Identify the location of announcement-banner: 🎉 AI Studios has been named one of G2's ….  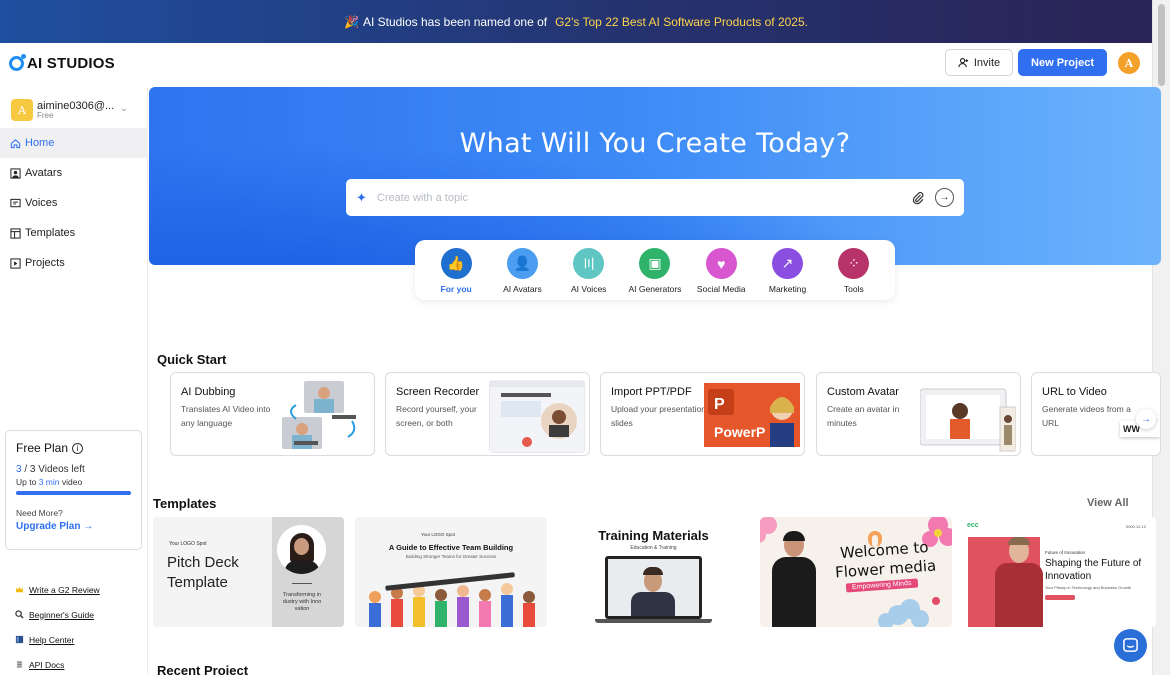
(576, 21).